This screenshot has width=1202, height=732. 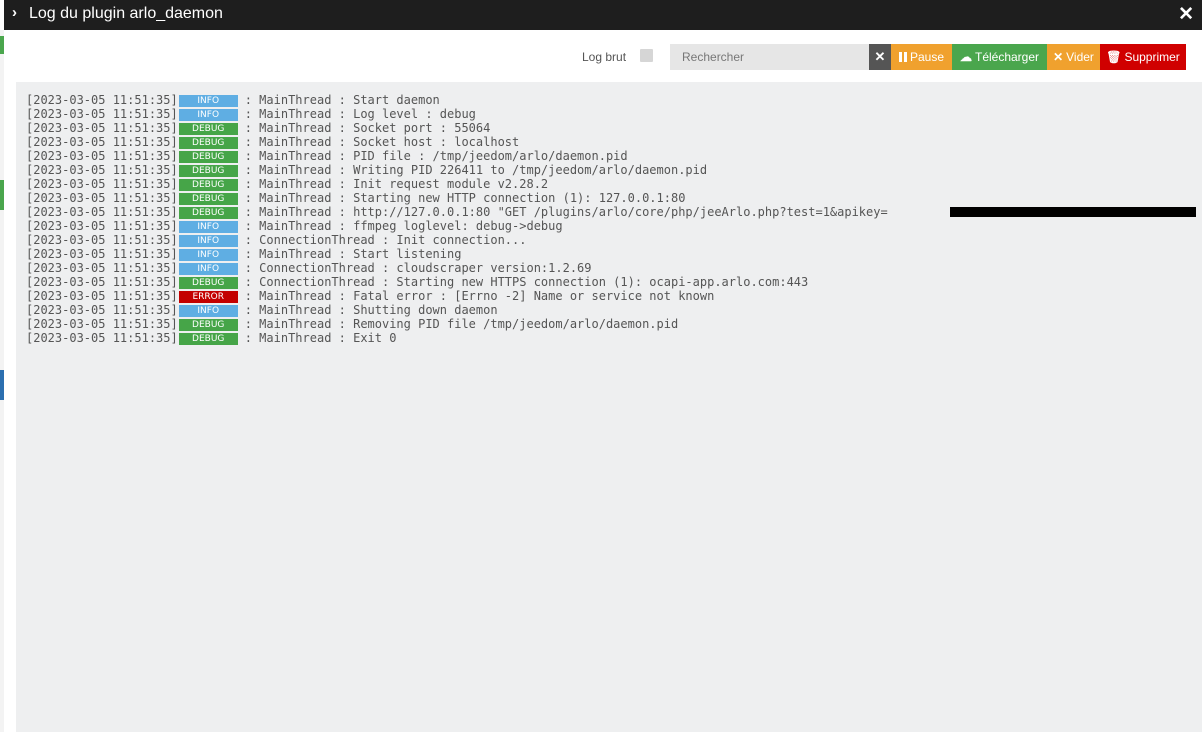 What do you see at coordinates (1007, 57) in the screenshot?
I see `download-label: Télécharger` at bounding box center [1007, 57].